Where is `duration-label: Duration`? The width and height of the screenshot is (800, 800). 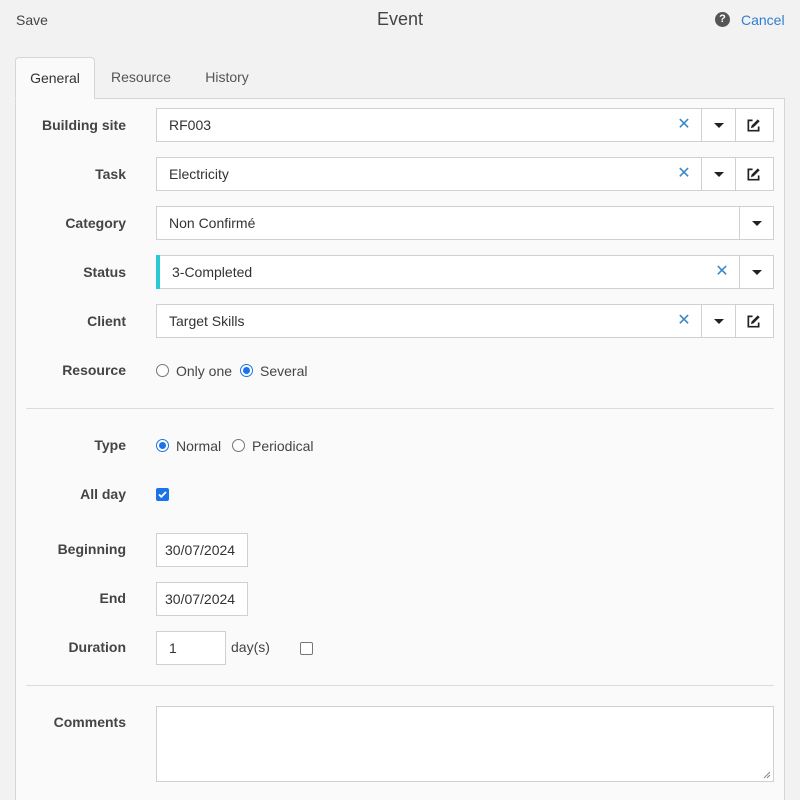 duration-label: Duration is located at coordinates (97, 647).